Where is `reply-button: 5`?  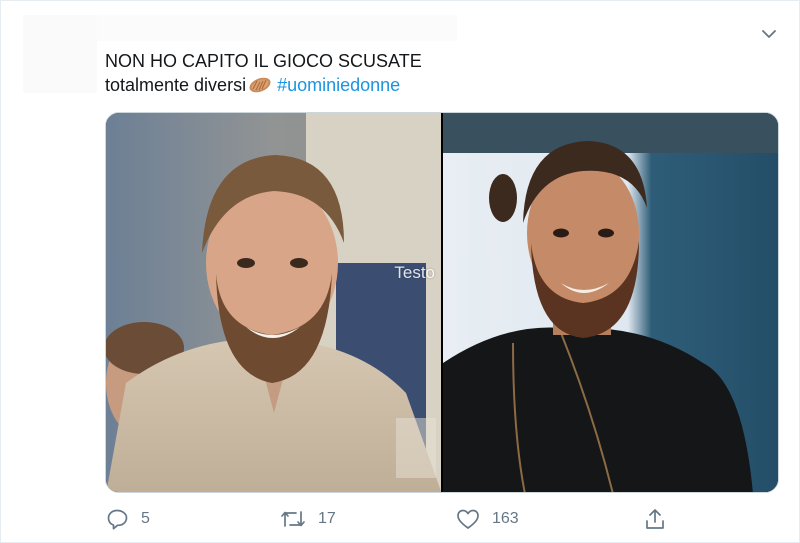
reply-button: 5 is located at coordinates (127, 519).